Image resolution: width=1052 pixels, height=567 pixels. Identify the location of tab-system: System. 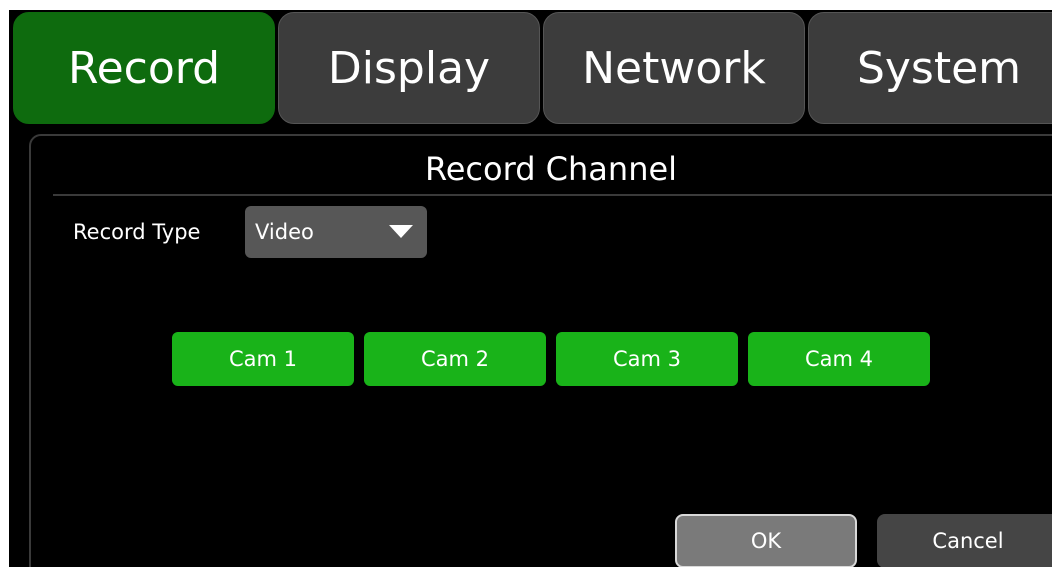
(930, 68).